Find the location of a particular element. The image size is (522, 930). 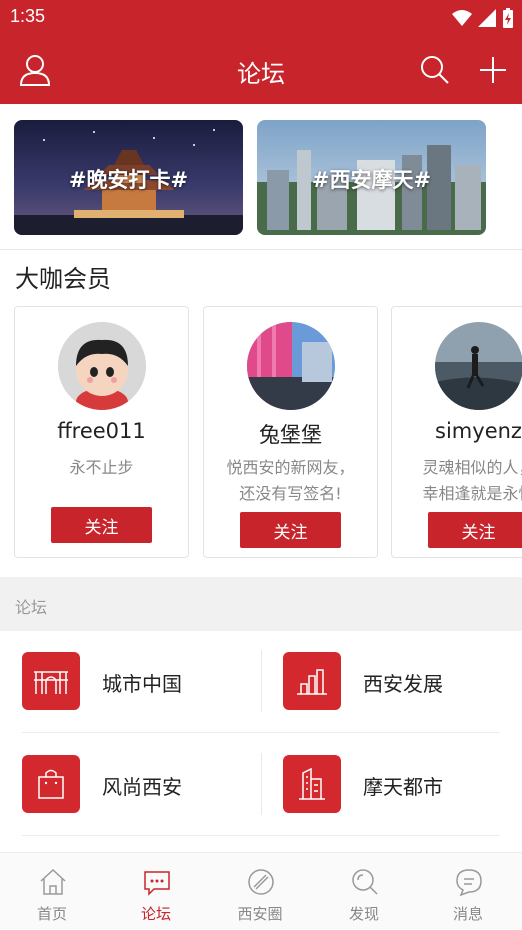

tab-forum: 论坛 is located at coordinates (156, 891).